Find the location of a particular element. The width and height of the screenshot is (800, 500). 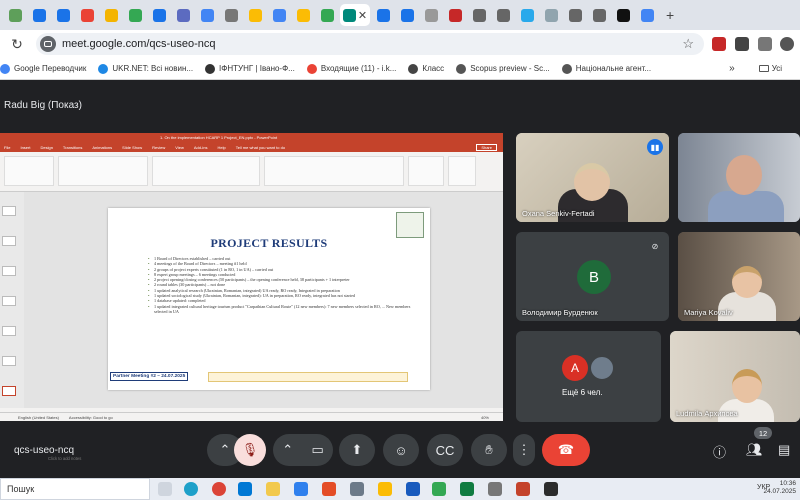

raise-hand-button: ✋︎ is located at coordinates (489, 450).